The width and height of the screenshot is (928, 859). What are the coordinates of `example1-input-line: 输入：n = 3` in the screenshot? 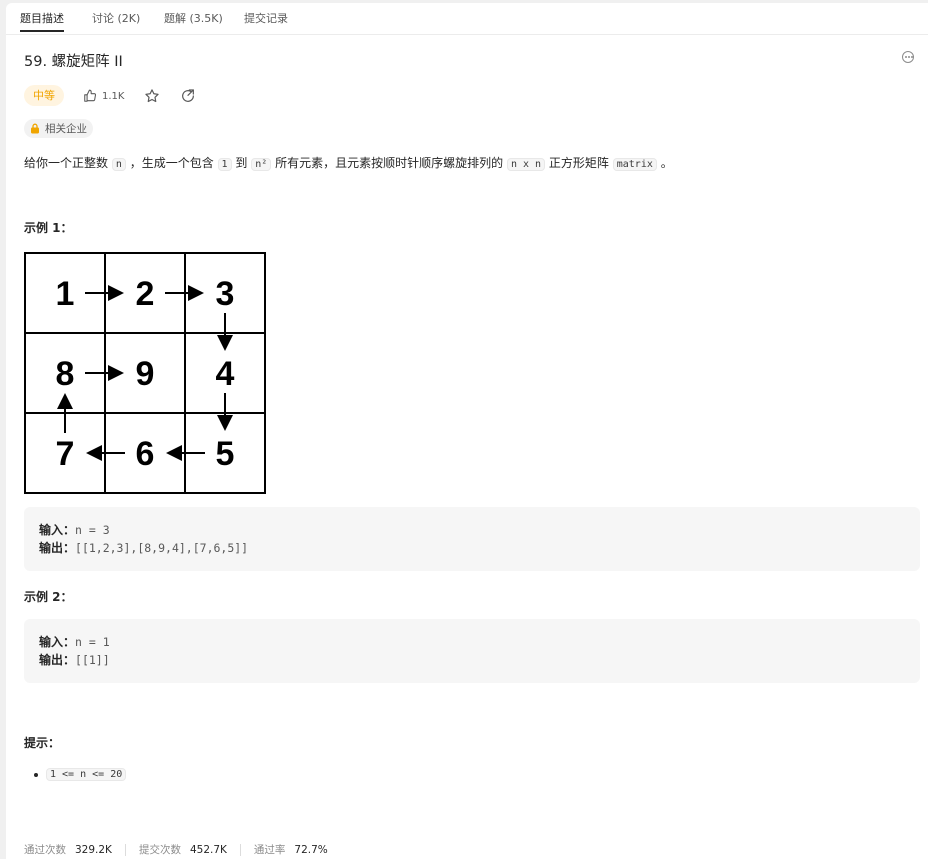 It's located at (479, 530).